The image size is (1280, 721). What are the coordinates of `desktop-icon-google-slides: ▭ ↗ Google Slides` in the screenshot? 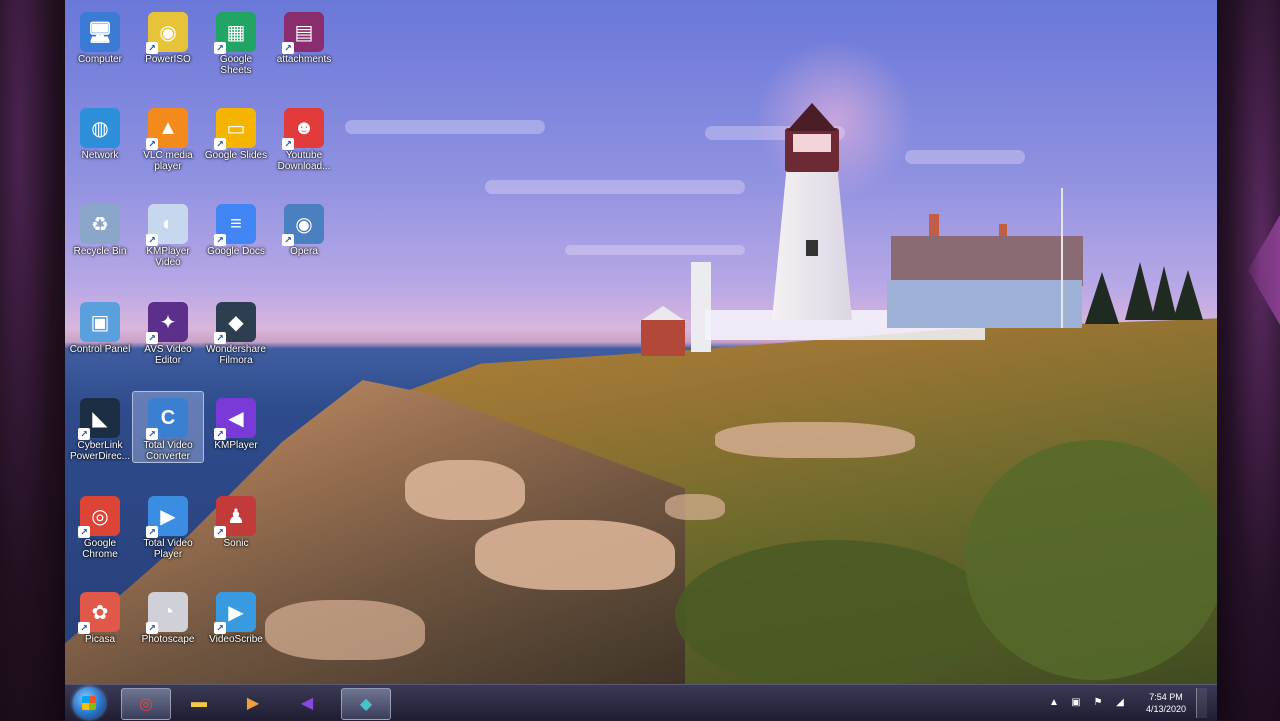 It's located at (236, 131).